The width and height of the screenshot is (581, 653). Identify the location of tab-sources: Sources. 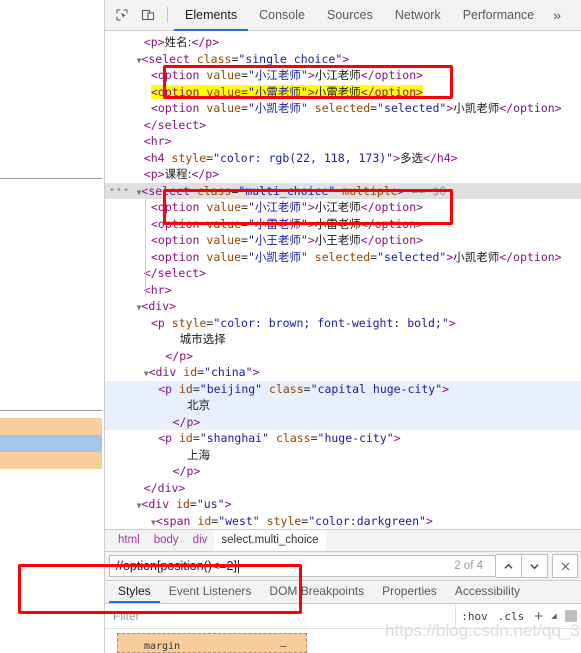
(350, 15).